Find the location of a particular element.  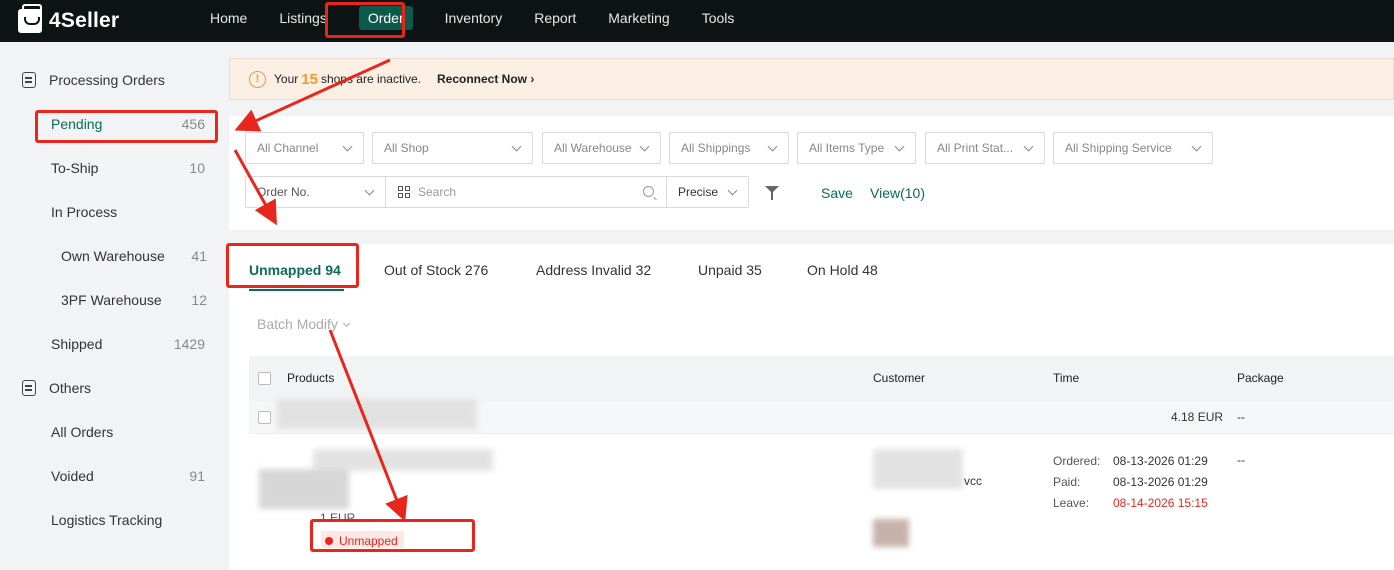

ordered-label: Ordered: is located at coordinates (1077, 461).